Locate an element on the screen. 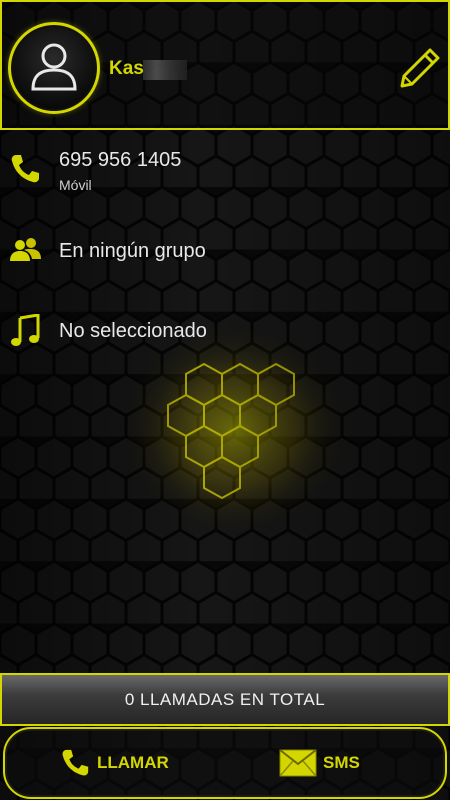 Image resolution: width=450 pixels, height=800 pixels. pencil-icon is located at coordinates (419, 67).